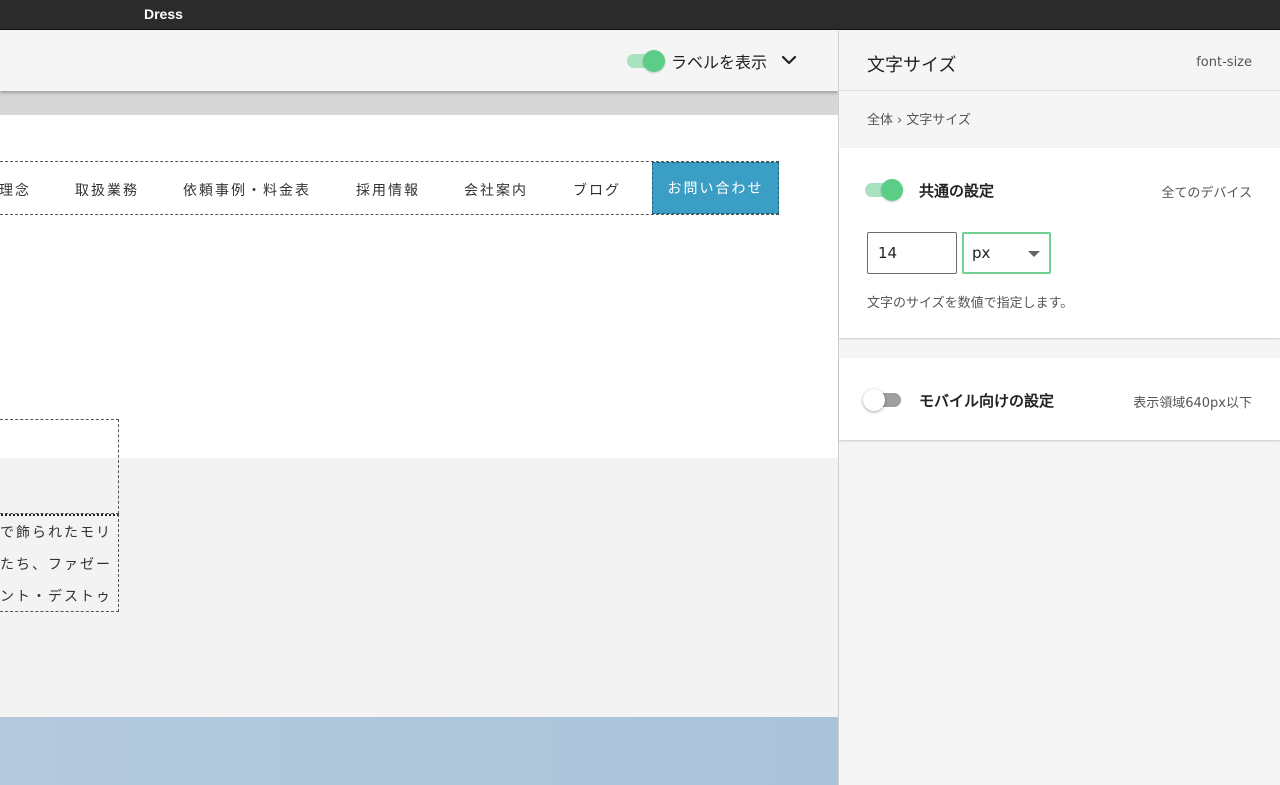 The width and height of the screenshot is (1280, 785). What do you see at coordinates (1059, 399) in the screenshot?
I see `mobile-setting-card: モバイル向けの設定 表示領域640px以下` at bounding box center [1059, 399].